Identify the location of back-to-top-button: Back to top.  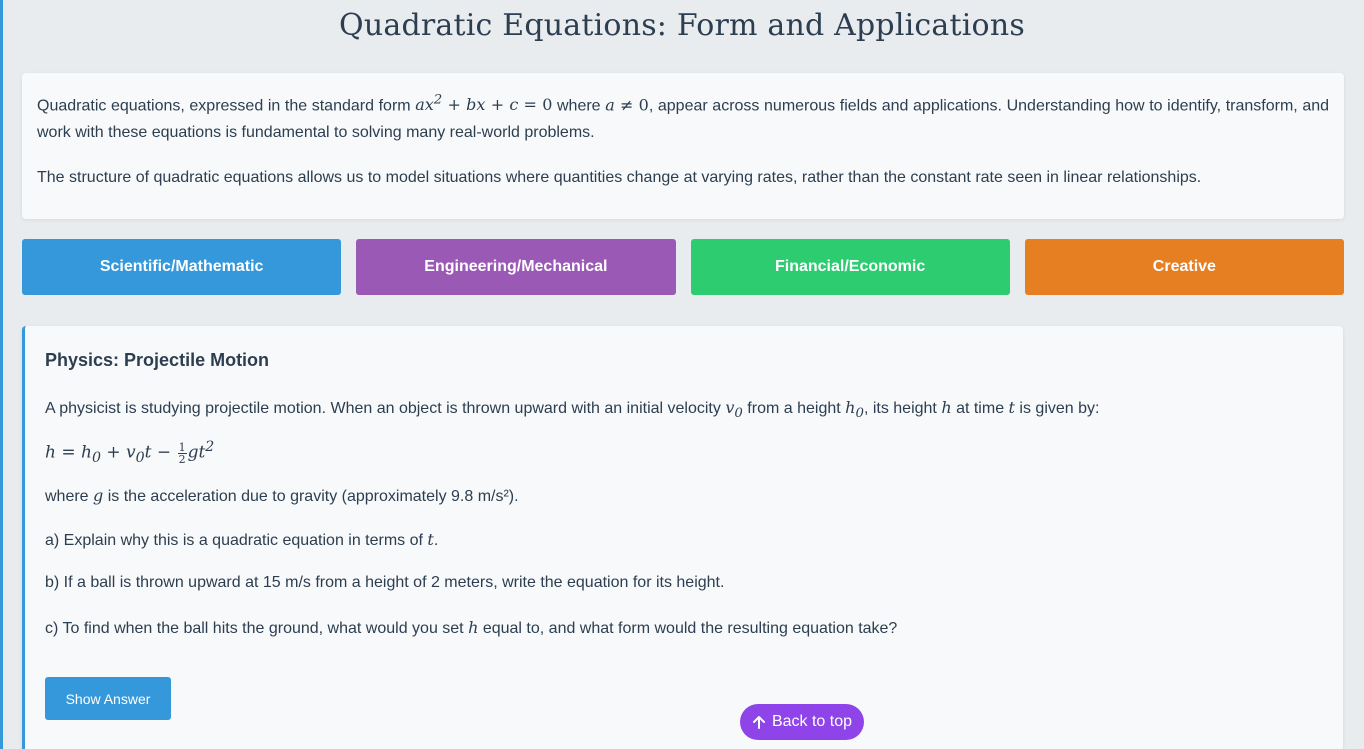
(802, 722).